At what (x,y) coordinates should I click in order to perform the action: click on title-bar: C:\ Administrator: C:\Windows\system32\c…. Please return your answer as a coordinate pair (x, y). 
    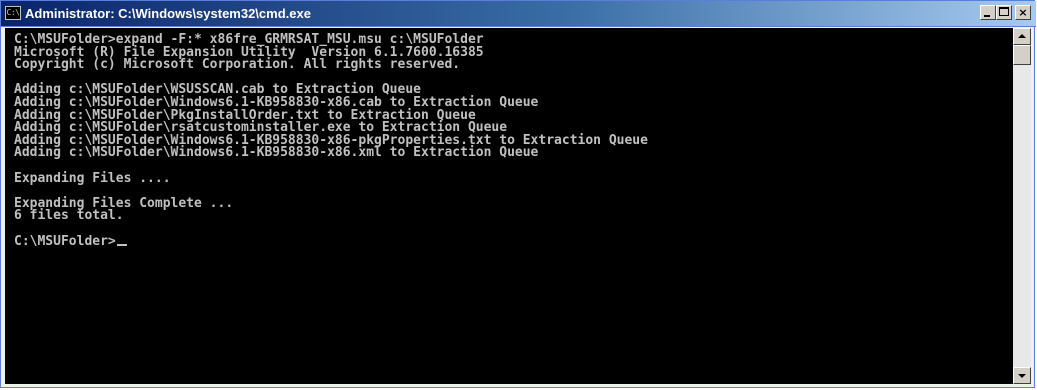
    Looking at the image, I should click on (518, 14).